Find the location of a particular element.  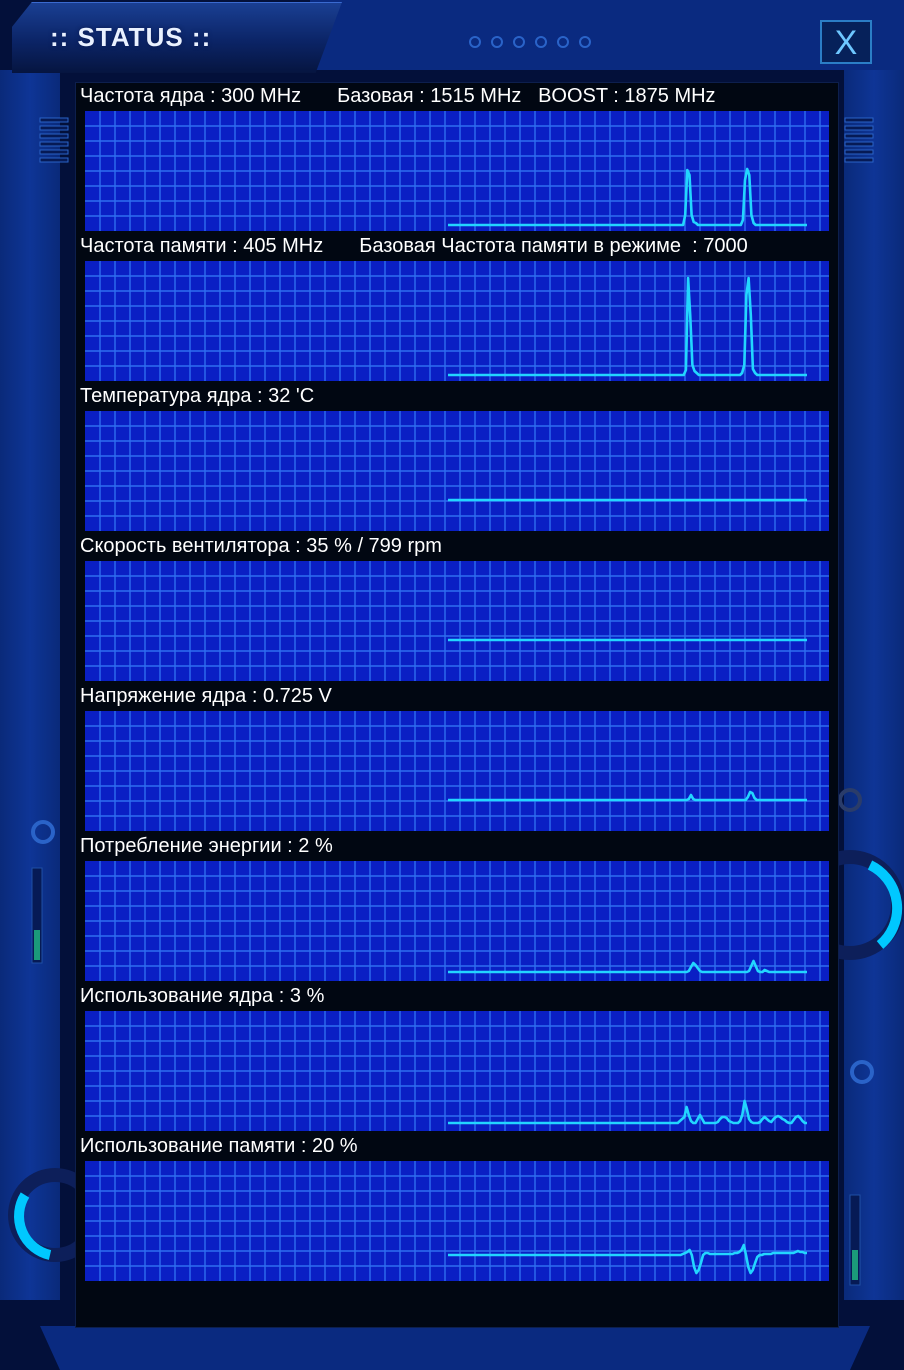

metric-fan-speed: Скорость вентилятора : 35 % / 799 rpm is located at coordinates (457, 608).